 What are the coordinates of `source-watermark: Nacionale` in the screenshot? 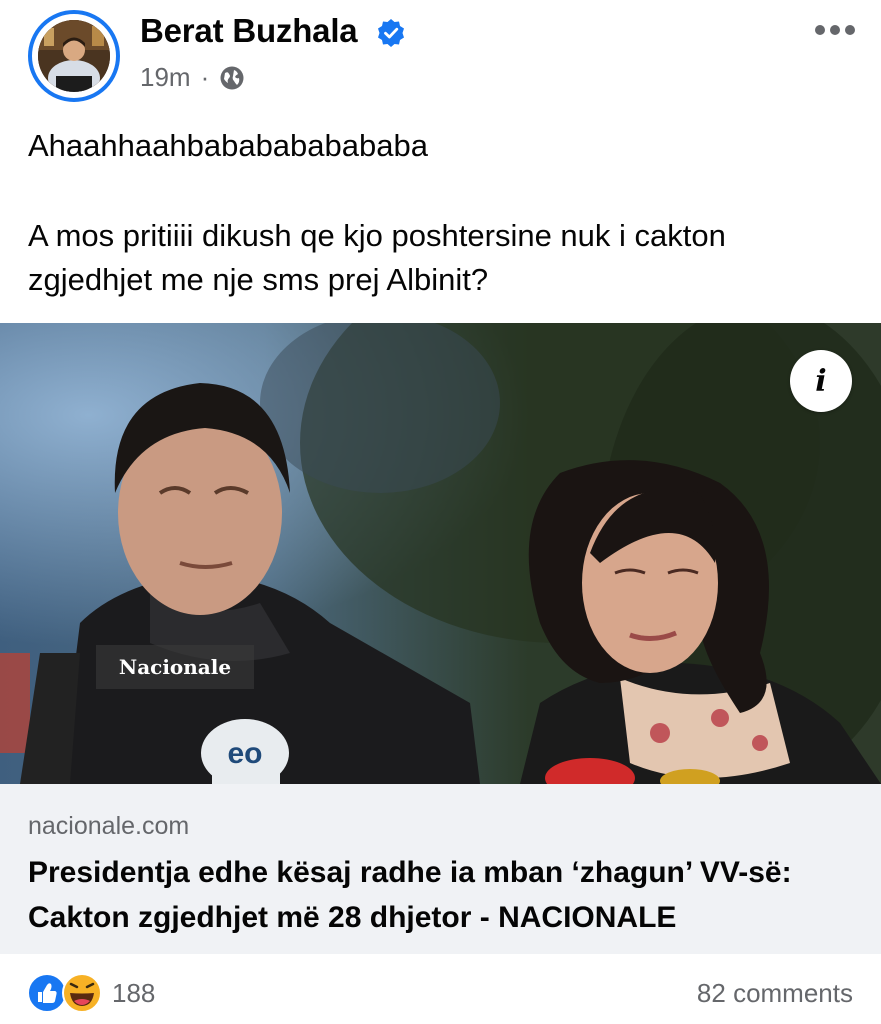 It's located at (175, 667).